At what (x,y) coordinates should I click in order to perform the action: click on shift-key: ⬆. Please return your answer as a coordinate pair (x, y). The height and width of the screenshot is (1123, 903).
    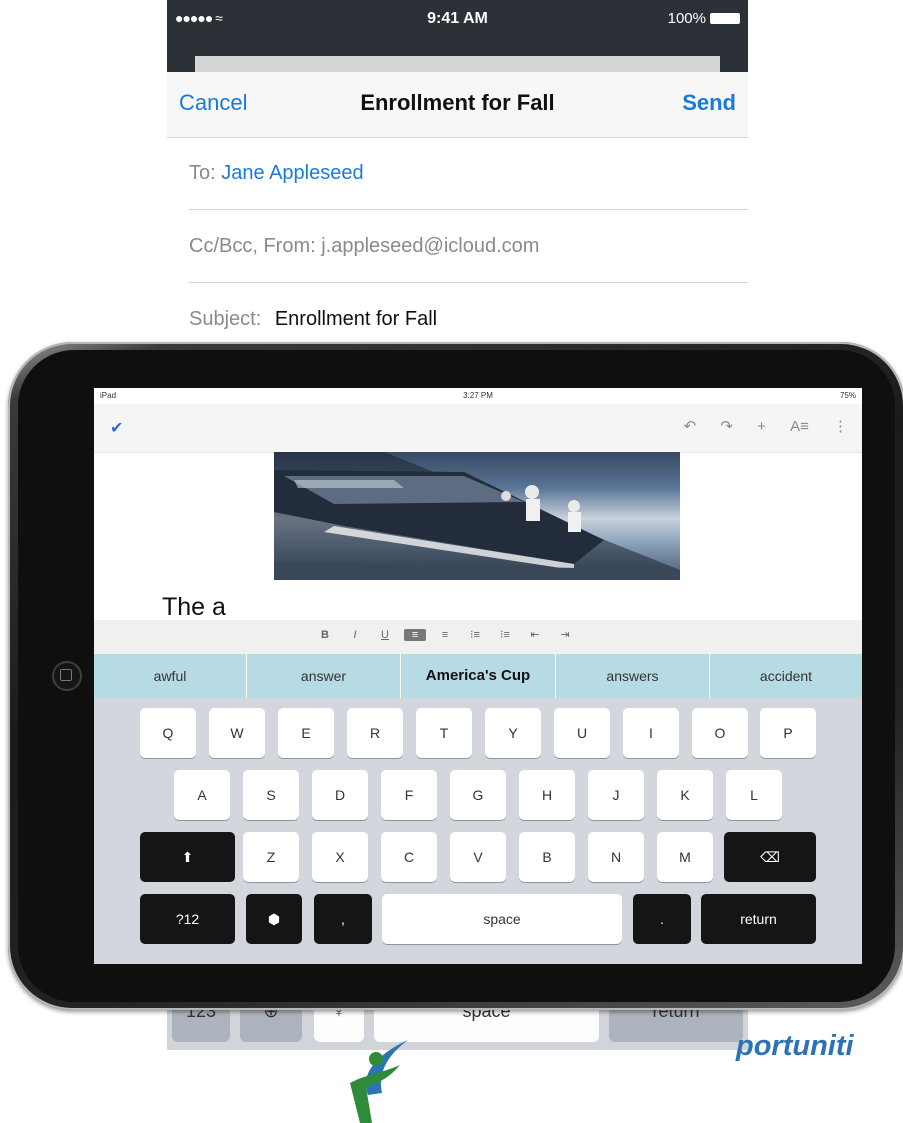
    Looking at the image, I should click on (187, 857).